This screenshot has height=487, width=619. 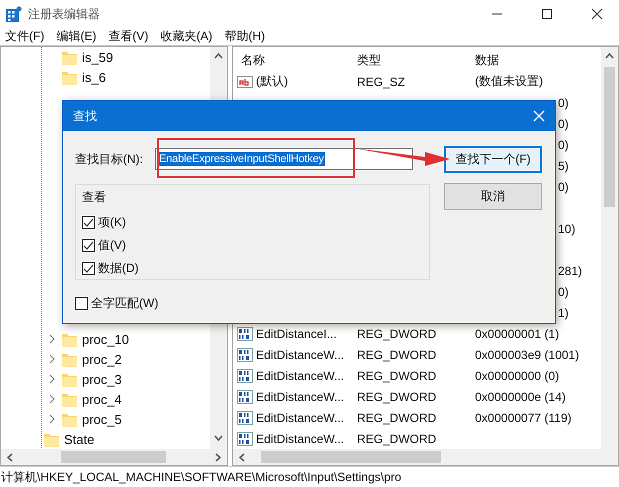 I want to click on value-data: 10), so click(x=567, y=229).